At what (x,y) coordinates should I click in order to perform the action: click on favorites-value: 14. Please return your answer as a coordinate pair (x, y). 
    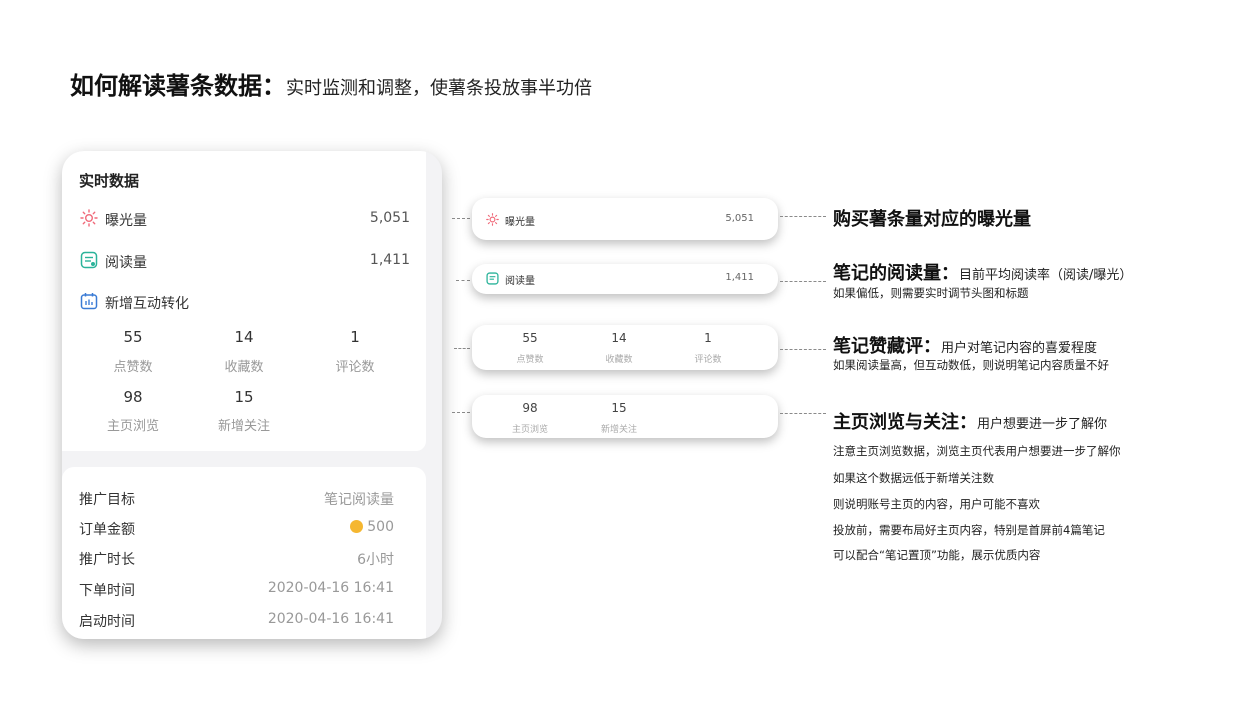
    Looking at the image, I should click on (244, 337).